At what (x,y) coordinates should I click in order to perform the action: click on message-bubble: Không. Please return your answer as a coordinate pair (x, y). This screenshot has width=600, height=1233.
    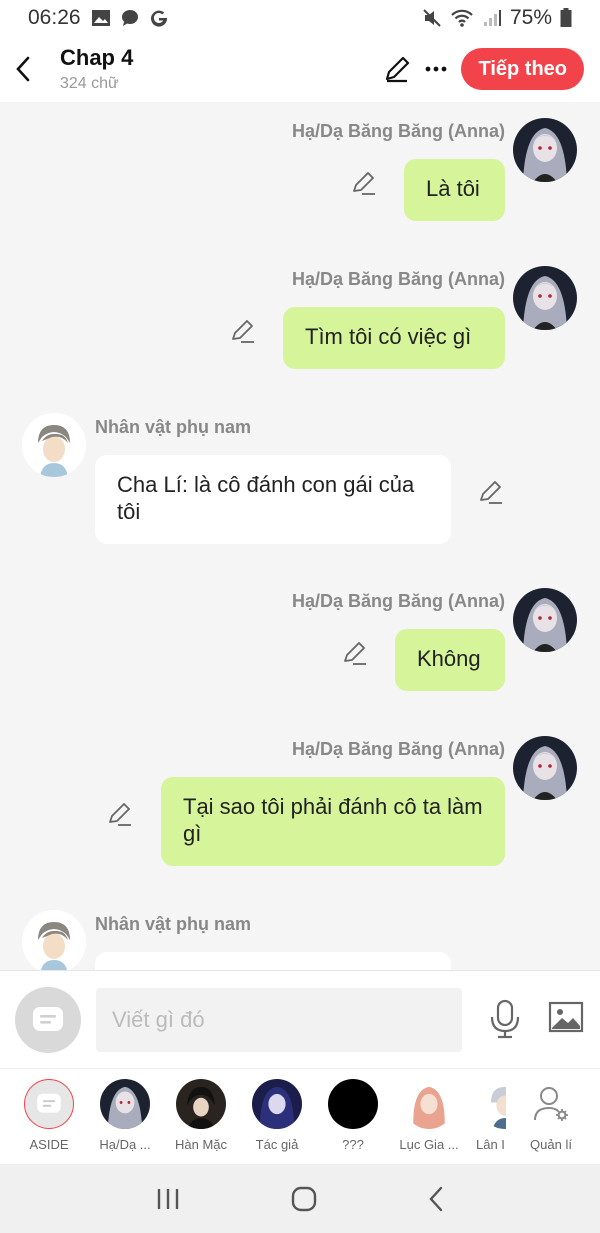
    Looking at the image, I should click on (450, 660).